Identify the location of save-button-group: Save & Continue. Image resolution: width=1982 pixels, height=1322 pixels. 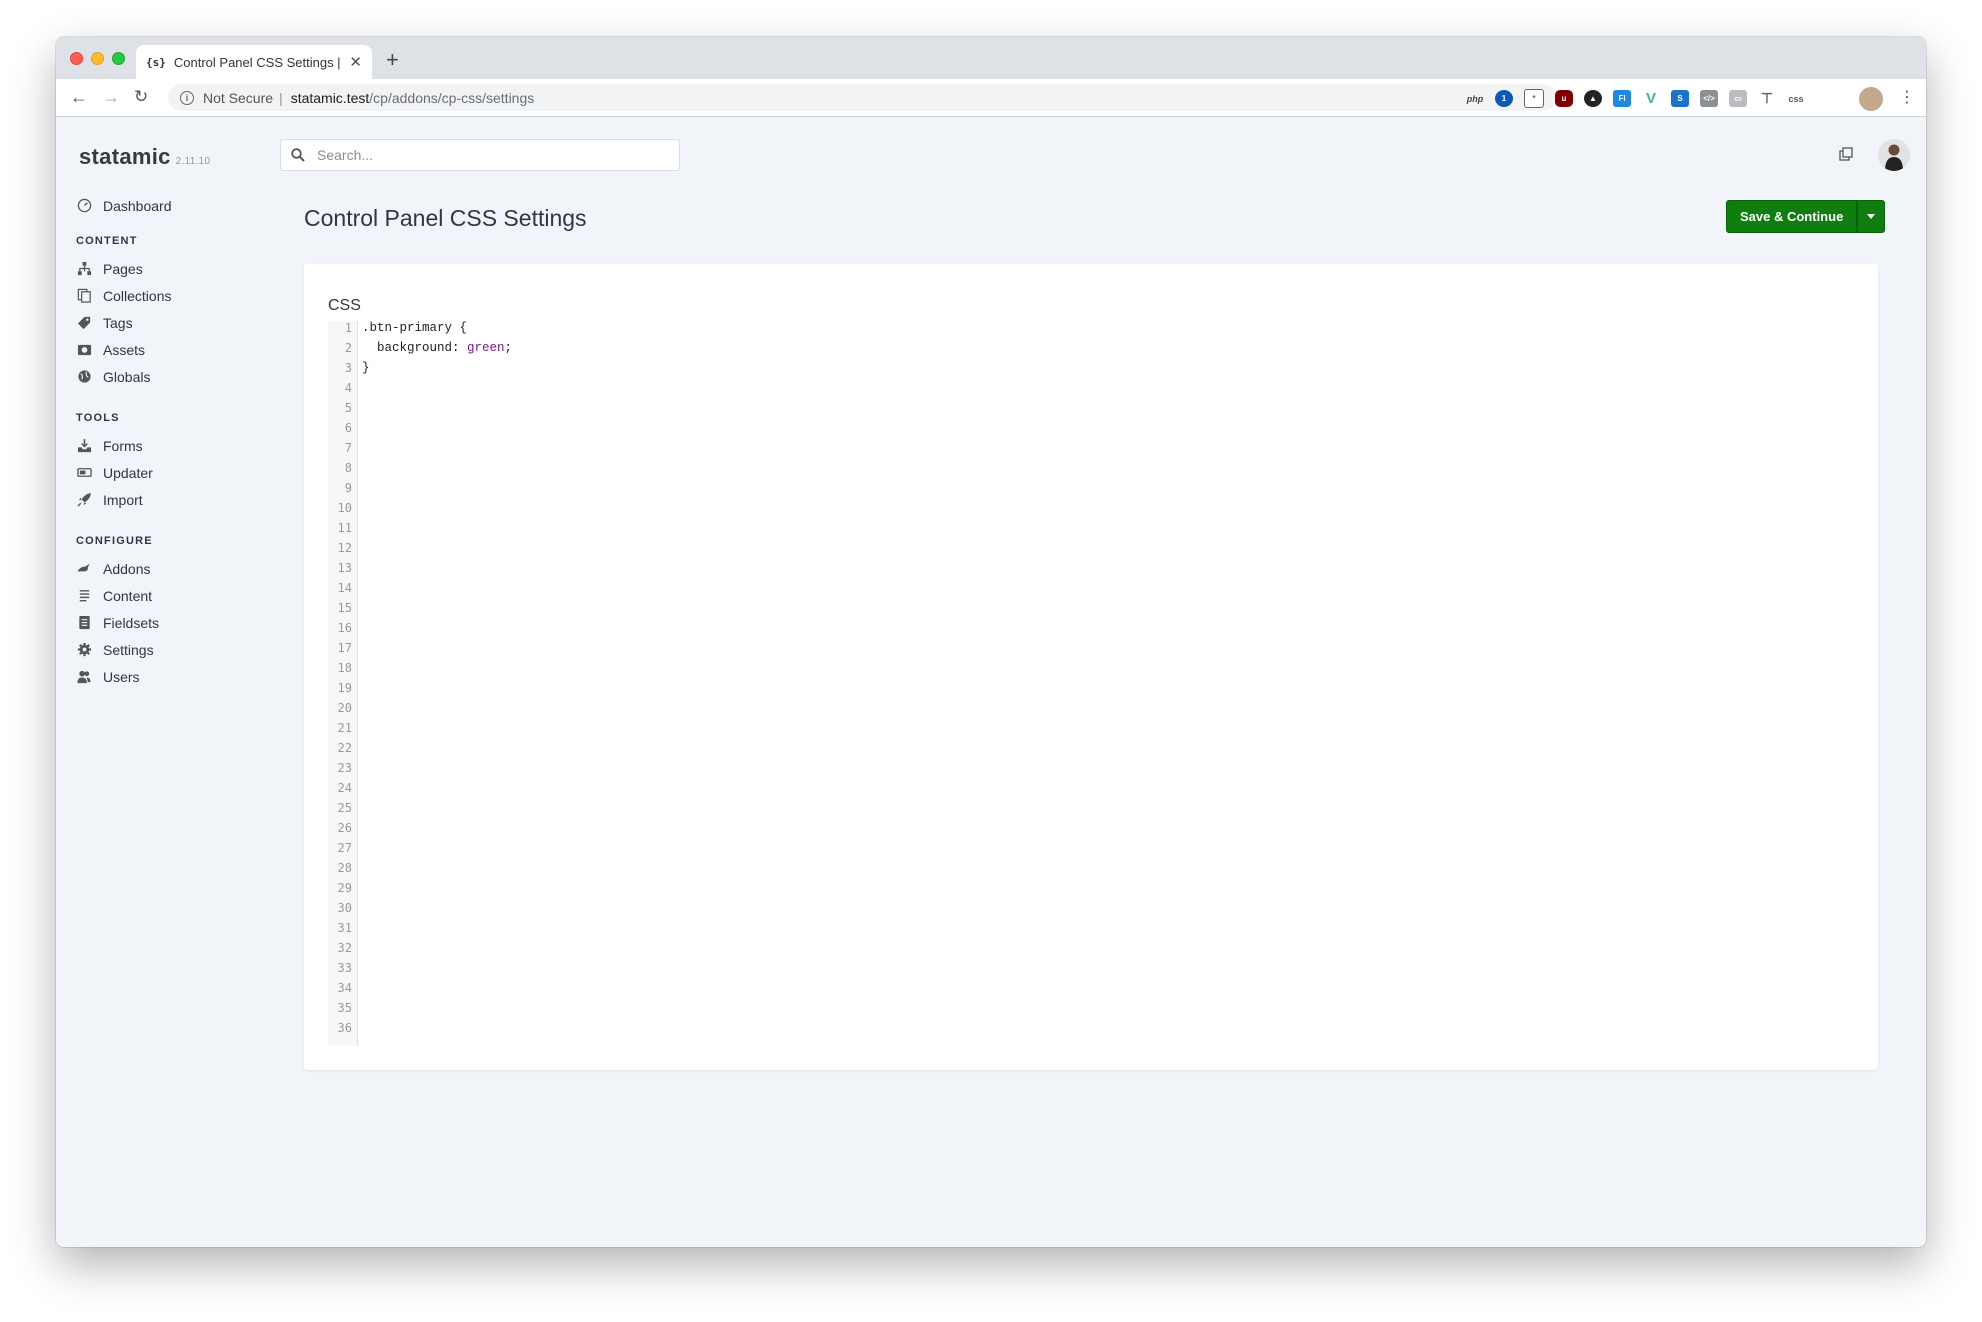
(1806, 216).